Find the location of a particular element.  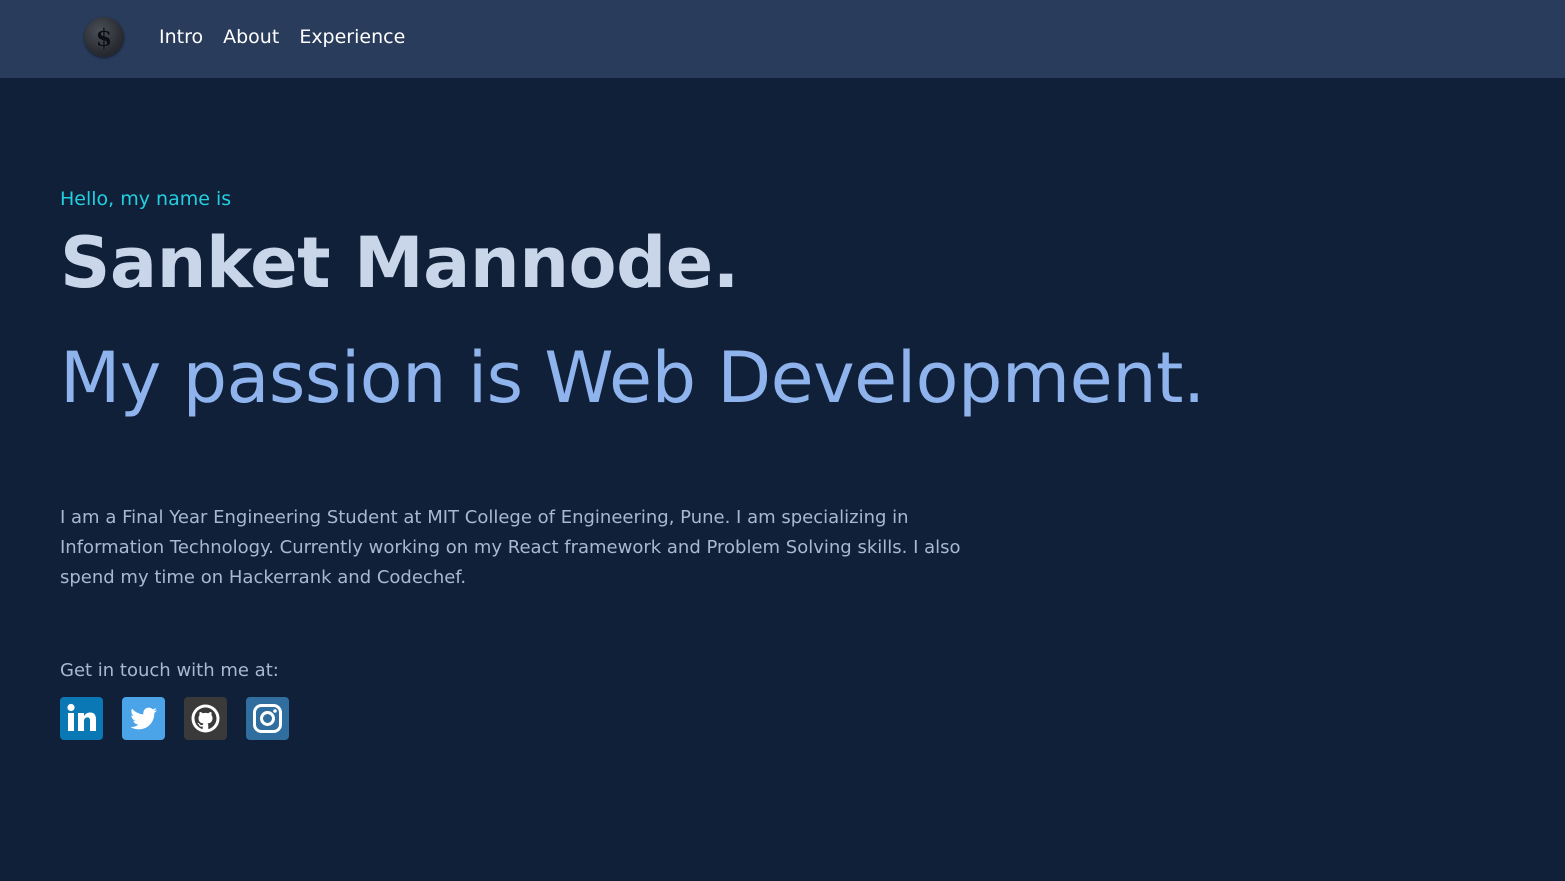

instagram-icon is located at coordinates (267, 718).